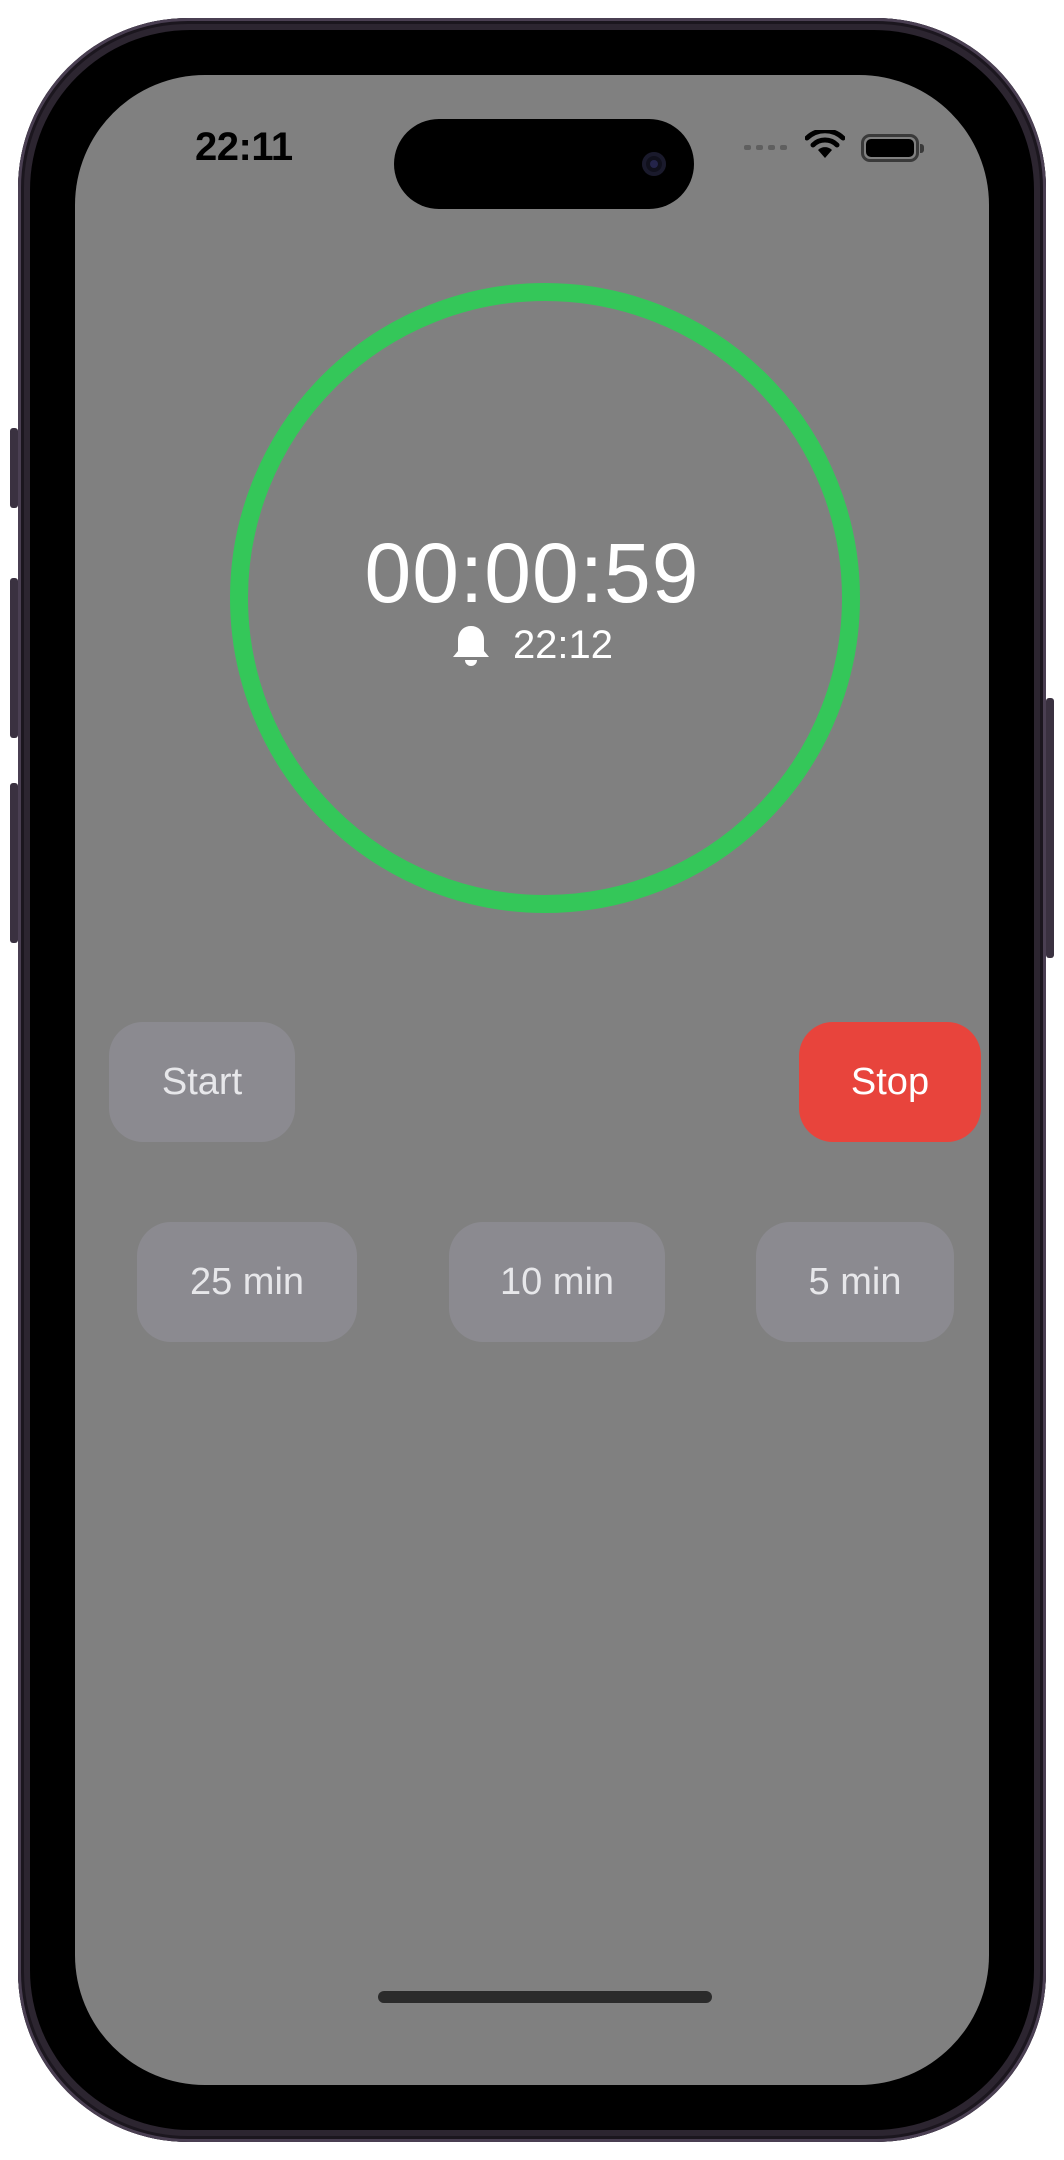 The height and width of the screenshot is (2160, 1064). I want to click on battery-icon, so click(892, 147).